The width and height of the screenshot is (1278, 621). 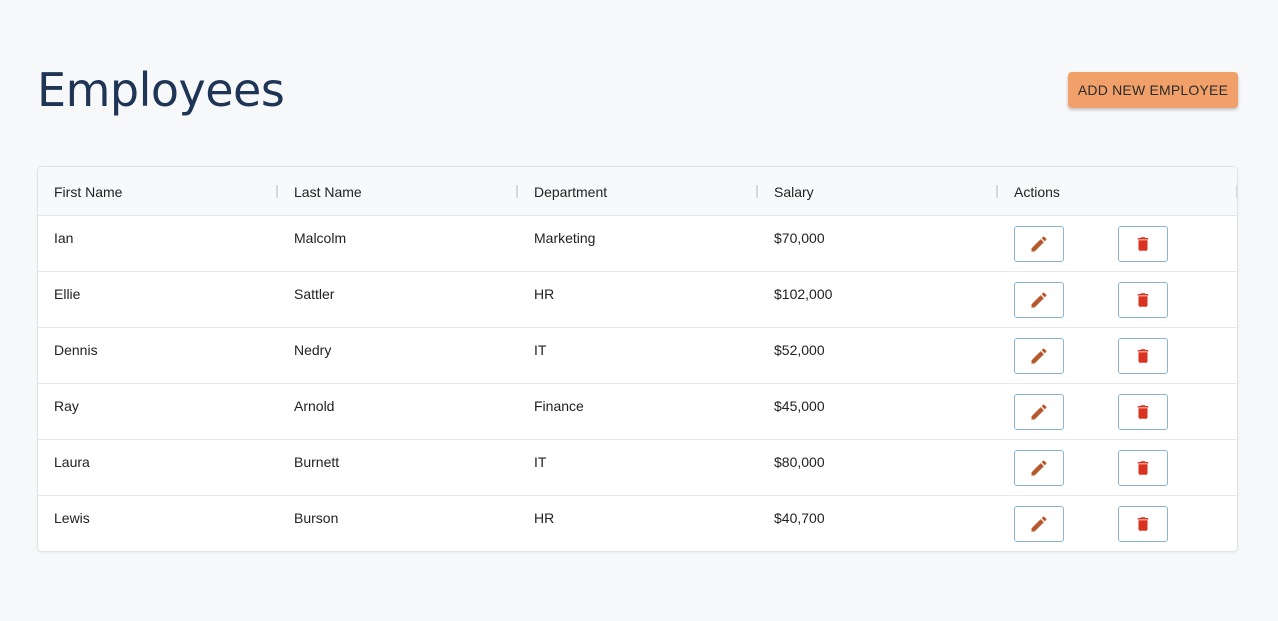 What do you see at coordinates (799, 406) in the screenshot?
I see `cell-salary: $45,000` at bounding box center [799, 406].